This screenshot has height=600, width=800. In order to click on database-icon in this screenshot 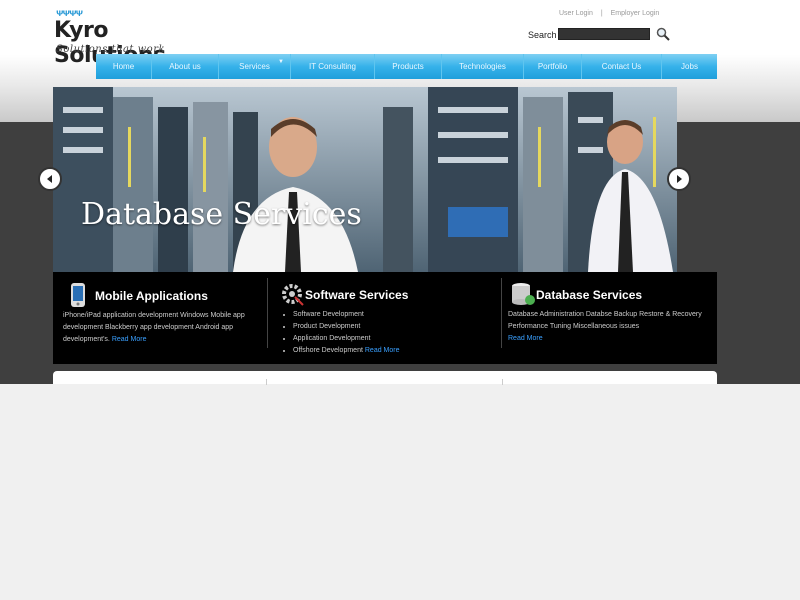, I will do `click(523, 294)`.